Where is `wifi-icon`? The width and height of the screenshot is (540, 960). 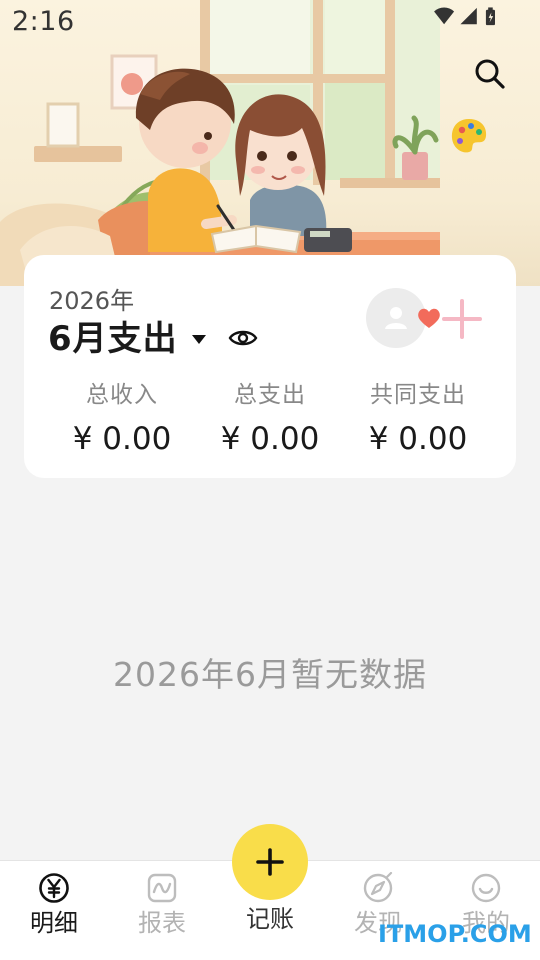 wifi-icon is located at coordinates (444, 16).